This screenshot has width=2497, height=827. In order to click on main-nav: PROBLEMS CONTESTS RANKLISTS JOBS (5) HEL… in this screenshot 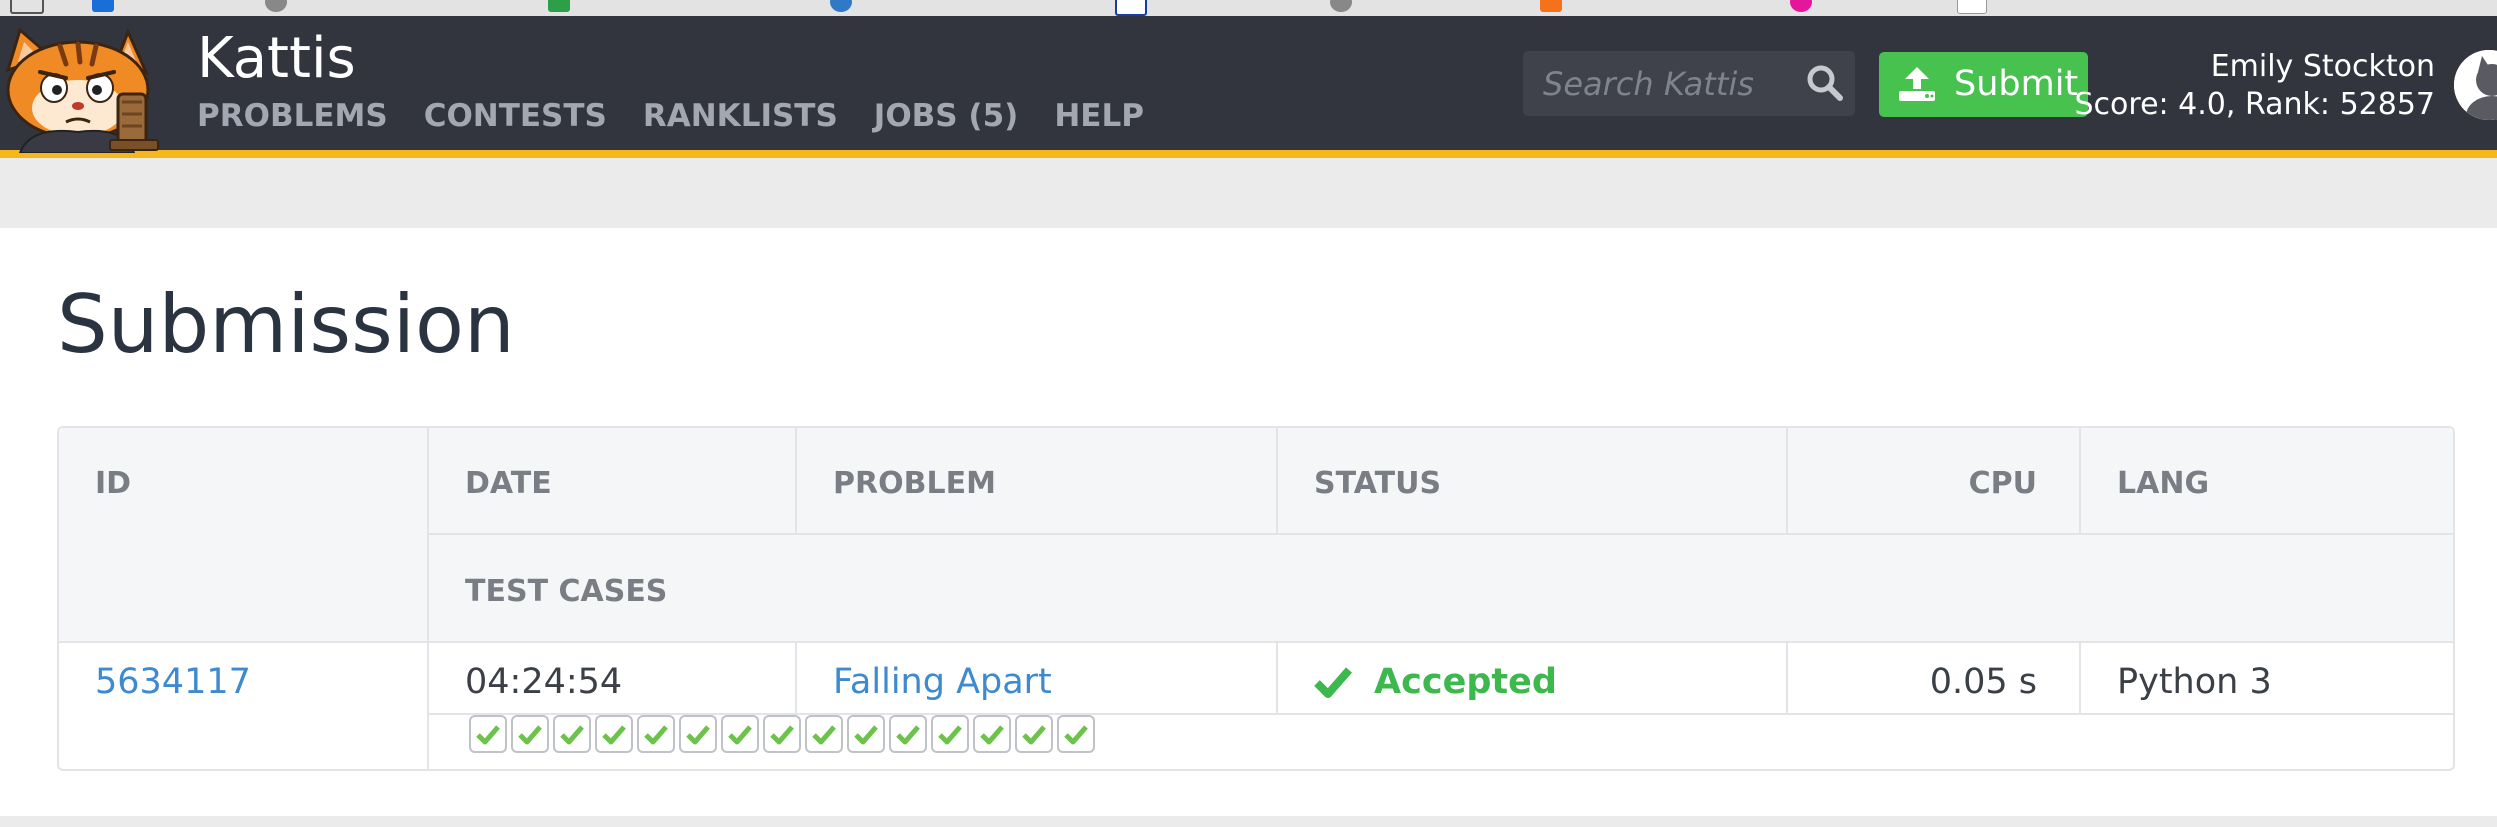, I will do `click(670, 116)`.